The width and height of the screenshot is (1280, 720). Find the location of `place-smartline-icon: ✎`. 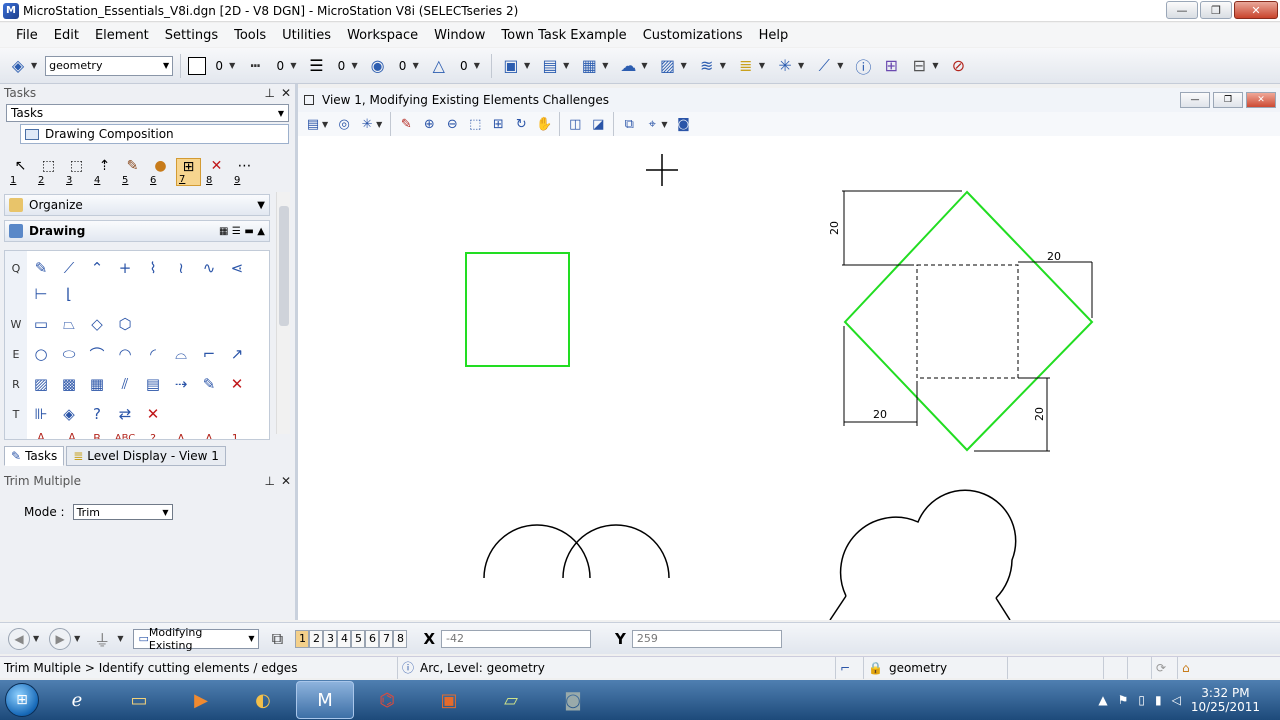

place-smartline-icon: ✎ is located at coordinates (41, 268).